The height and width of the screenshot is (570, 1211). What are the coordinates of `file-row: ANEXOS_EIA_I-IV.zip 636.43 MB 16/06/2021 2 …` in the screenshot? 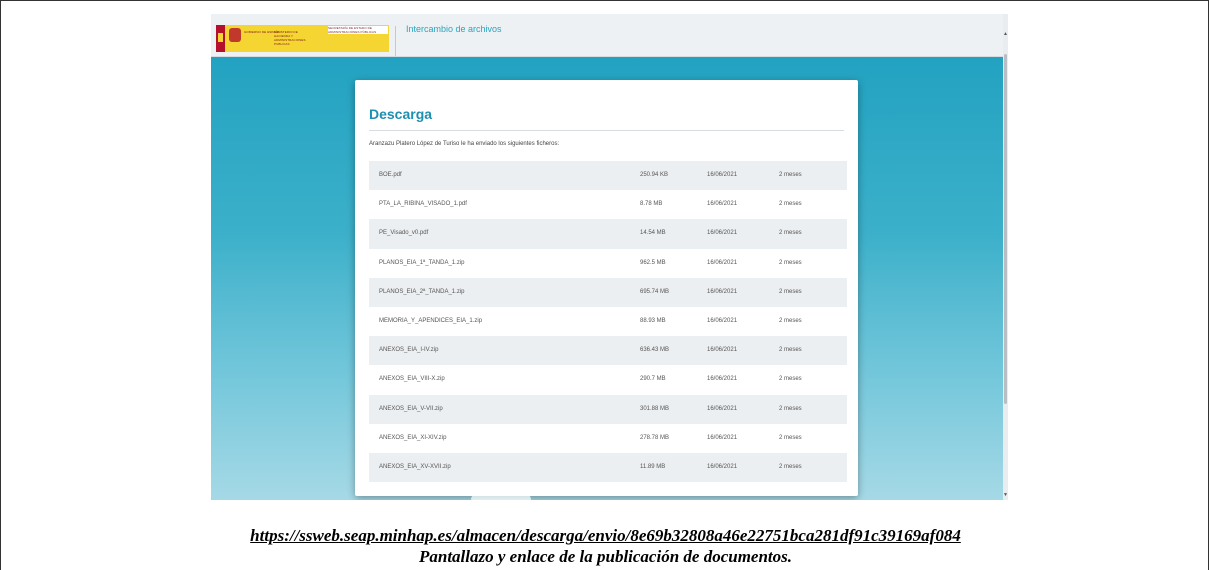 It's located at (608, 351).